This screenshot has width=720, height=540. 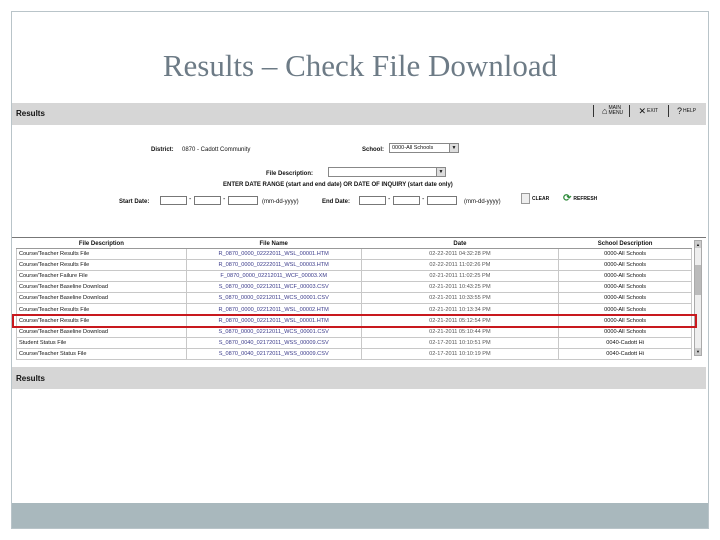 What do you see at coordinates (274, 244) in the screenshot?
I see `column-header: File Name` at bounding box center [274, 244].